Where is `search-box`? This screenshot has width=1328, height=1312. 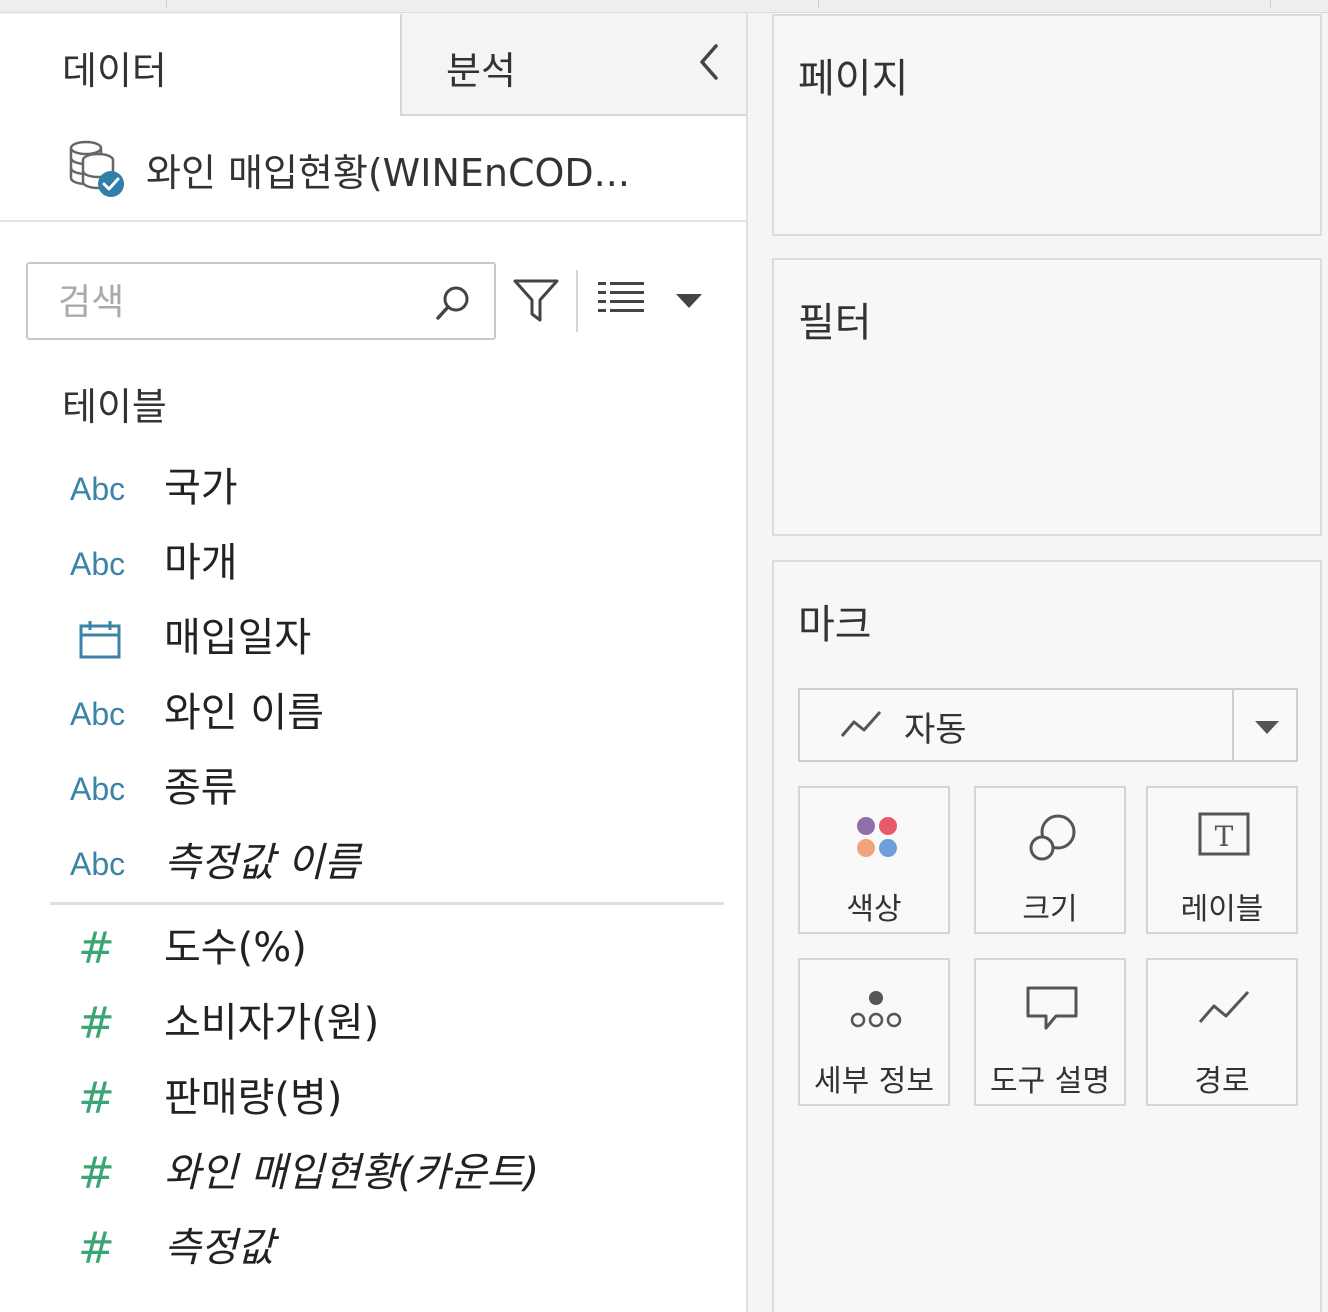
search-box is located at coordinates (261, 301).